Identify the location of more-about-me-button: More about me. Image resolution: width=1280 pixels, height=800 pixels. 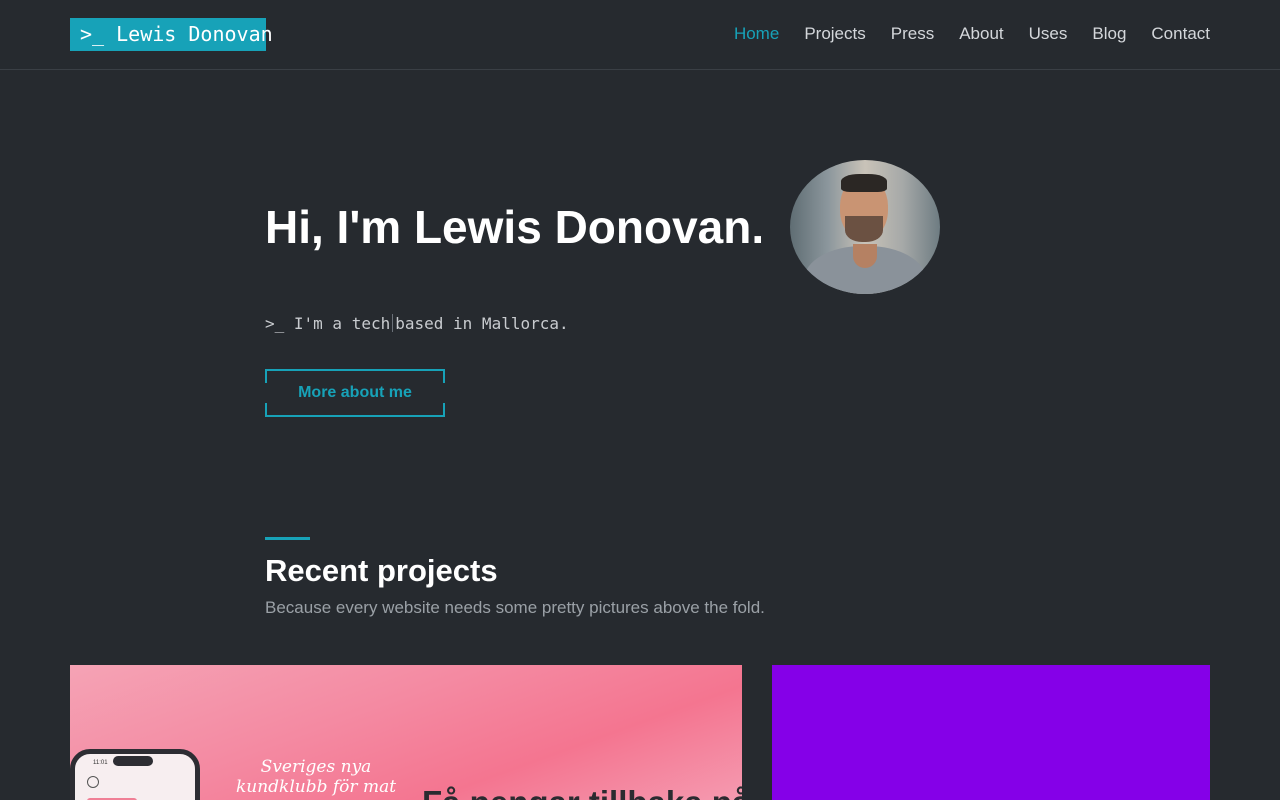
(355, 393).